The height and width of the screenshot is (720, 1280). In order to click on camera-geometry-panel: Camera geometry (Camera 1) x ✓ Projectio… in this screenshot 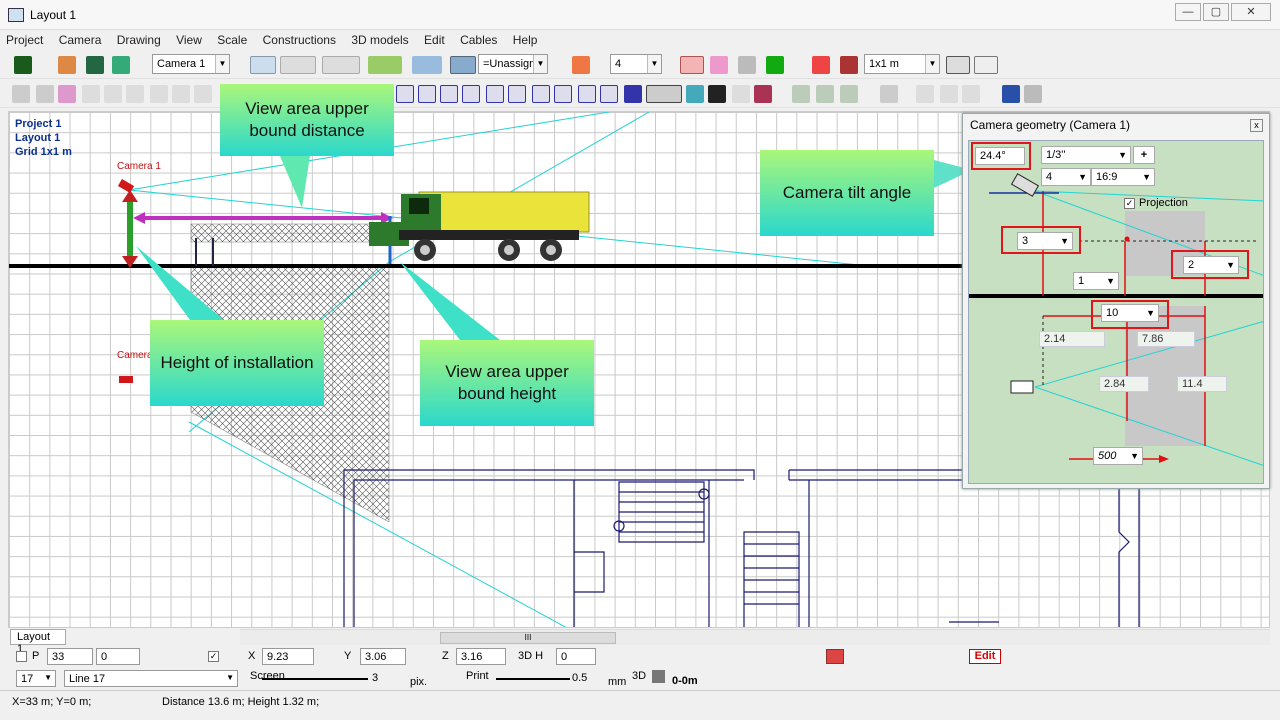, I will do `click(1116, 301)`.